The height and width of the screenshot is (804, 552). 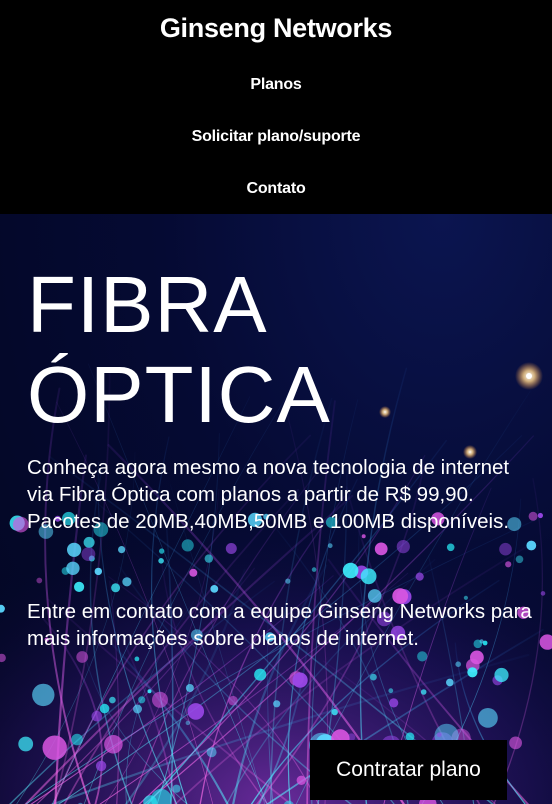 I want to click on hero-title-line-2: ÓPTICA, so click(x=179, y=394).